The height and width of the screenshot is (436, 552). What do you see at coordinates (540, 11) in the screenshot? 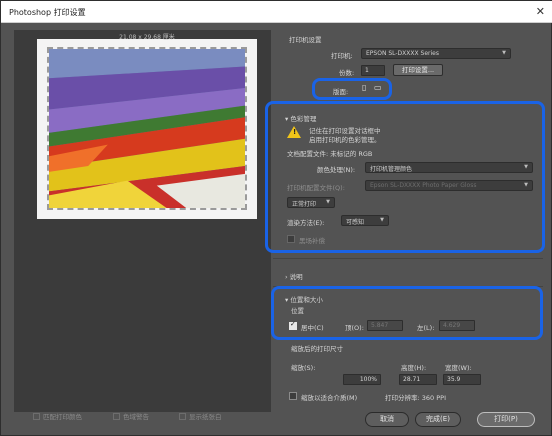
I see `close-icon: ✕` at bounding box center [540, 11].